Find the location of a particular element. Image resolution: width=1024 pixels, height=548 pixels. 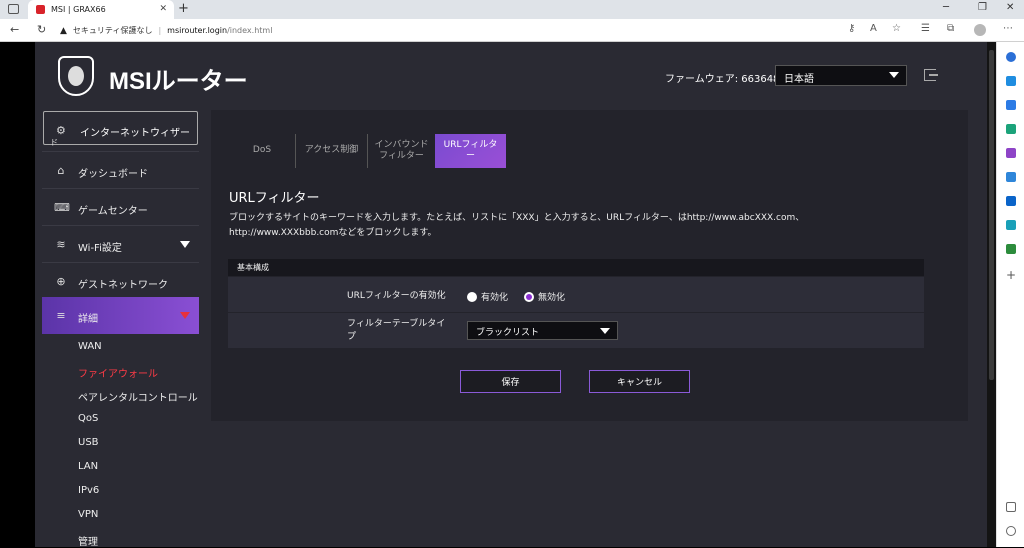

sidebar-item-label: 詳細 is located at coordinates (88, 319).